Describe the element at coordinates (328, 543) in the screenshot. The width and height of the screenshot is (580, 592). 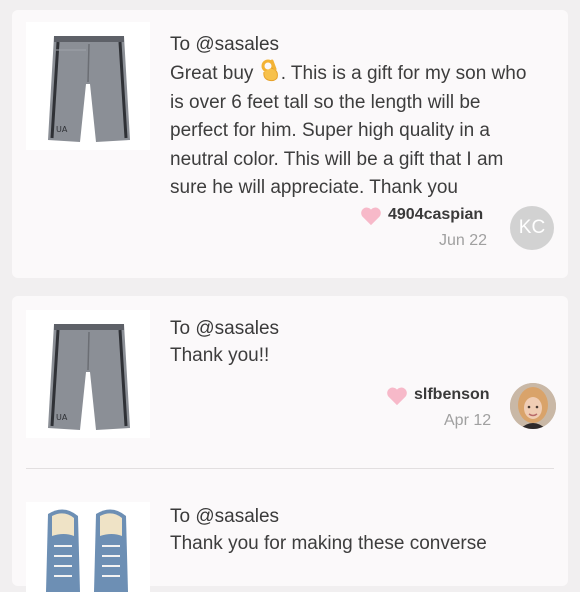
I see `review-text: Thank you for making these converse` at that location.